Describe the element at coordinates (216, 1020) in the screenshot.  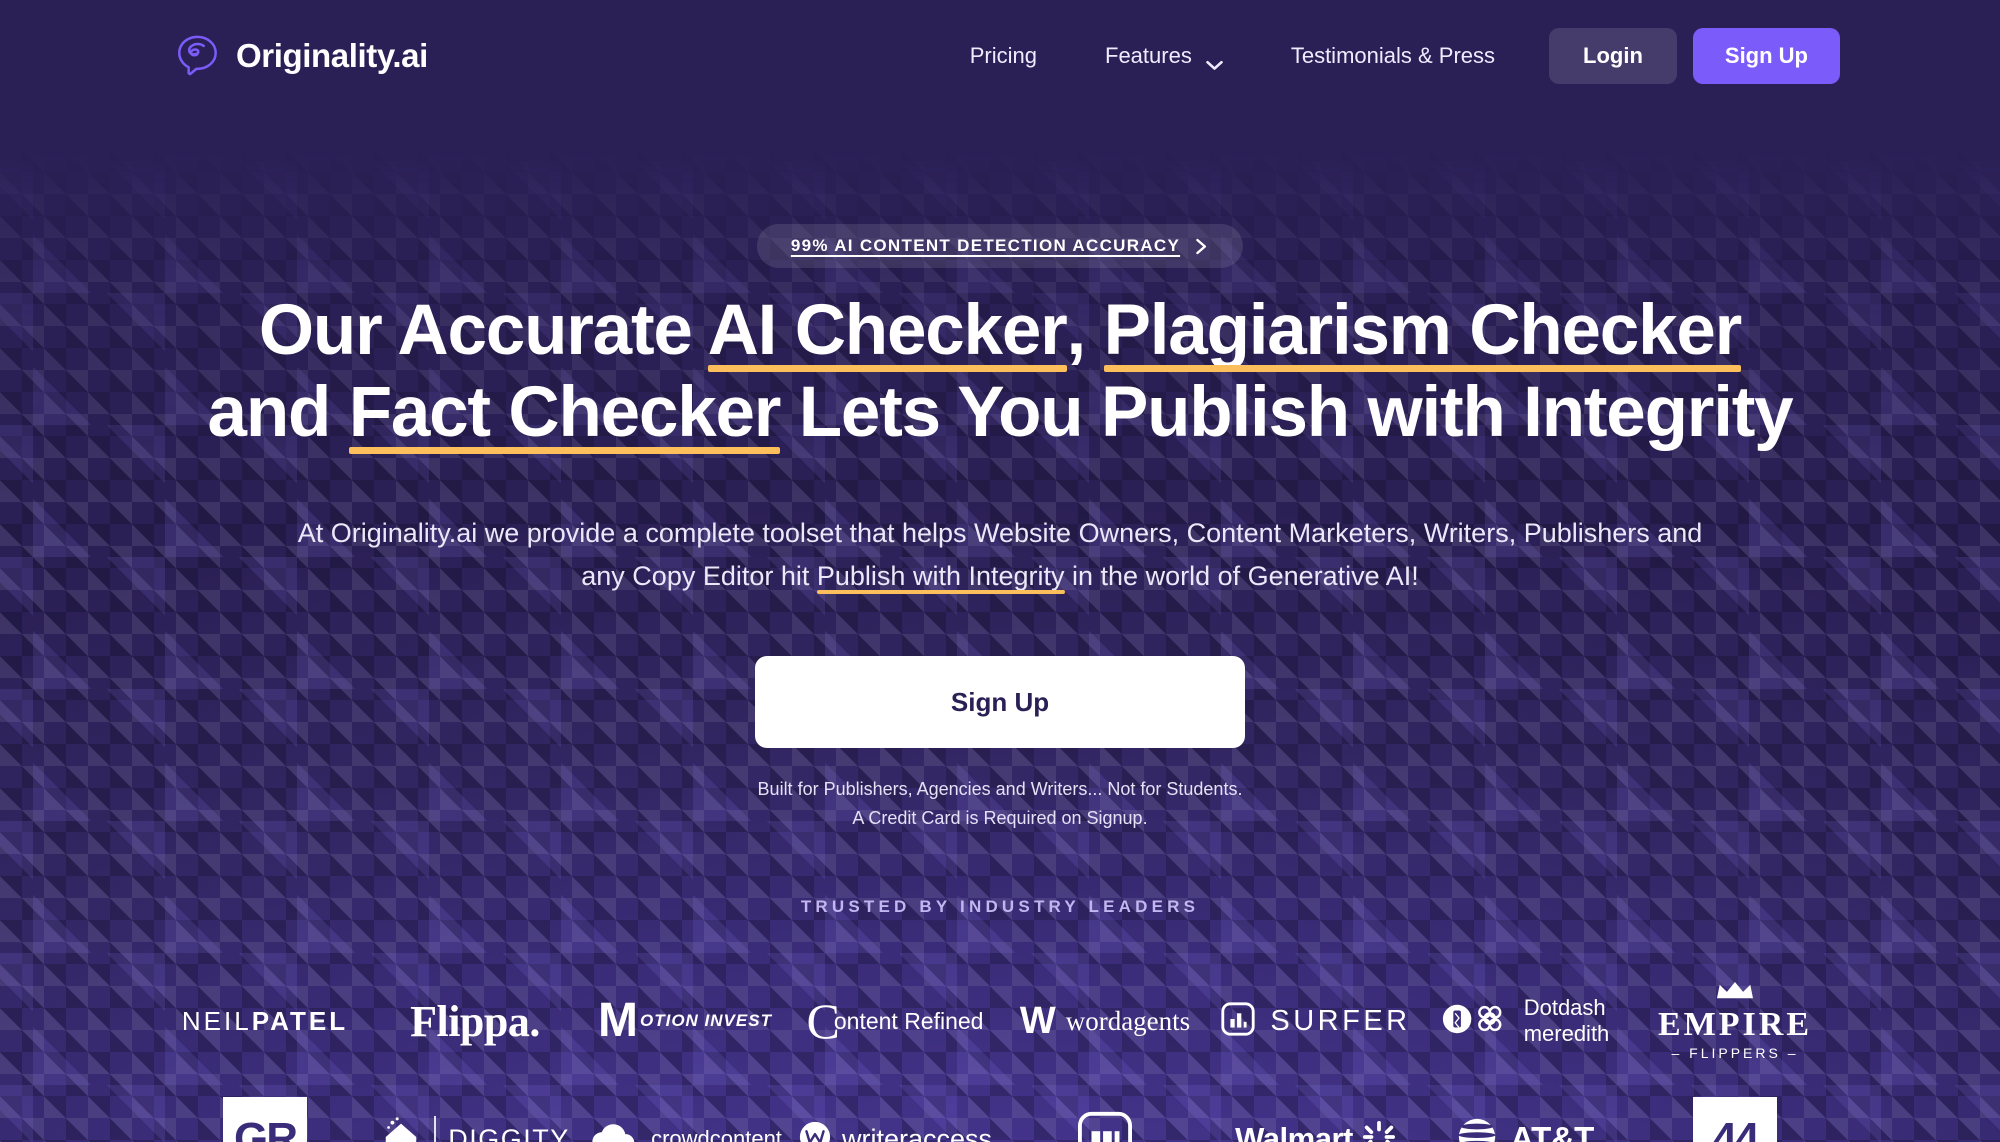
I see `logo-neilpatel-part-a: NEIL` at that location.